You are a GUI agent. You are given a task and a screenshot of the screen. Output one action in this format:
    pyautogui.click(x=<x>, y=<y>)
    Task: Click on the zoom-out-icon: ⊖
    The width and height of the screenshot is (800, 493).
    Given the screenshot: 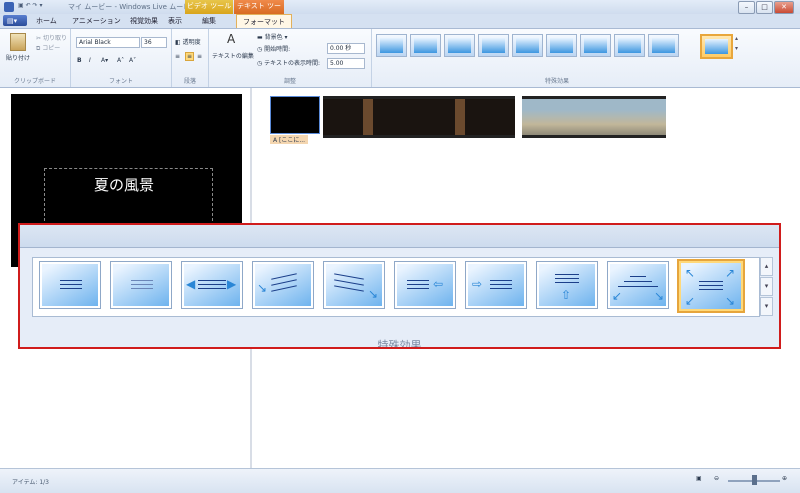 What is the action you would take?
    pyautogui.click(x=716, y=478)
    